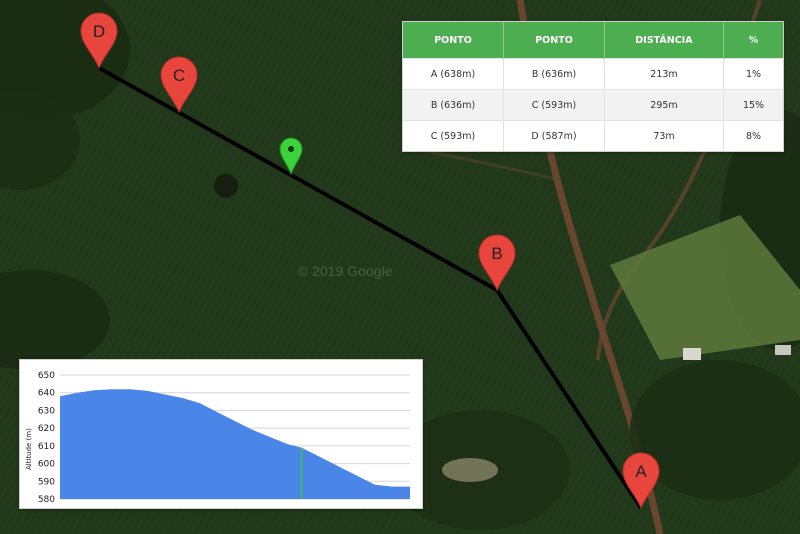 Image resolution: width=800 pixels, height=534 pixels. What do you see at coordinates (46, 411) in the screenshot?
I see `y-tick-label: 630` at bounding box center [46, 411].